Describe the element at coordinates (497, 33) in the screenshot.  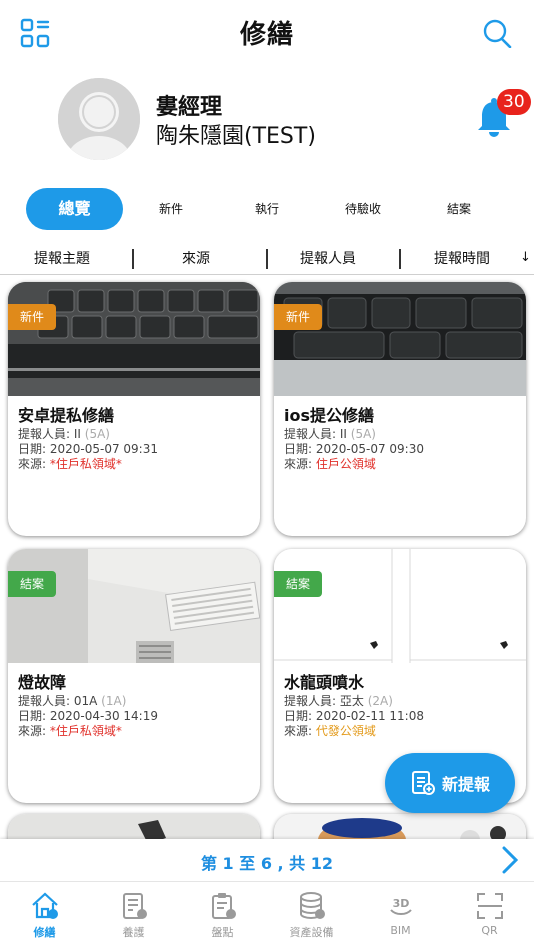
I see `search-icon` at that location.